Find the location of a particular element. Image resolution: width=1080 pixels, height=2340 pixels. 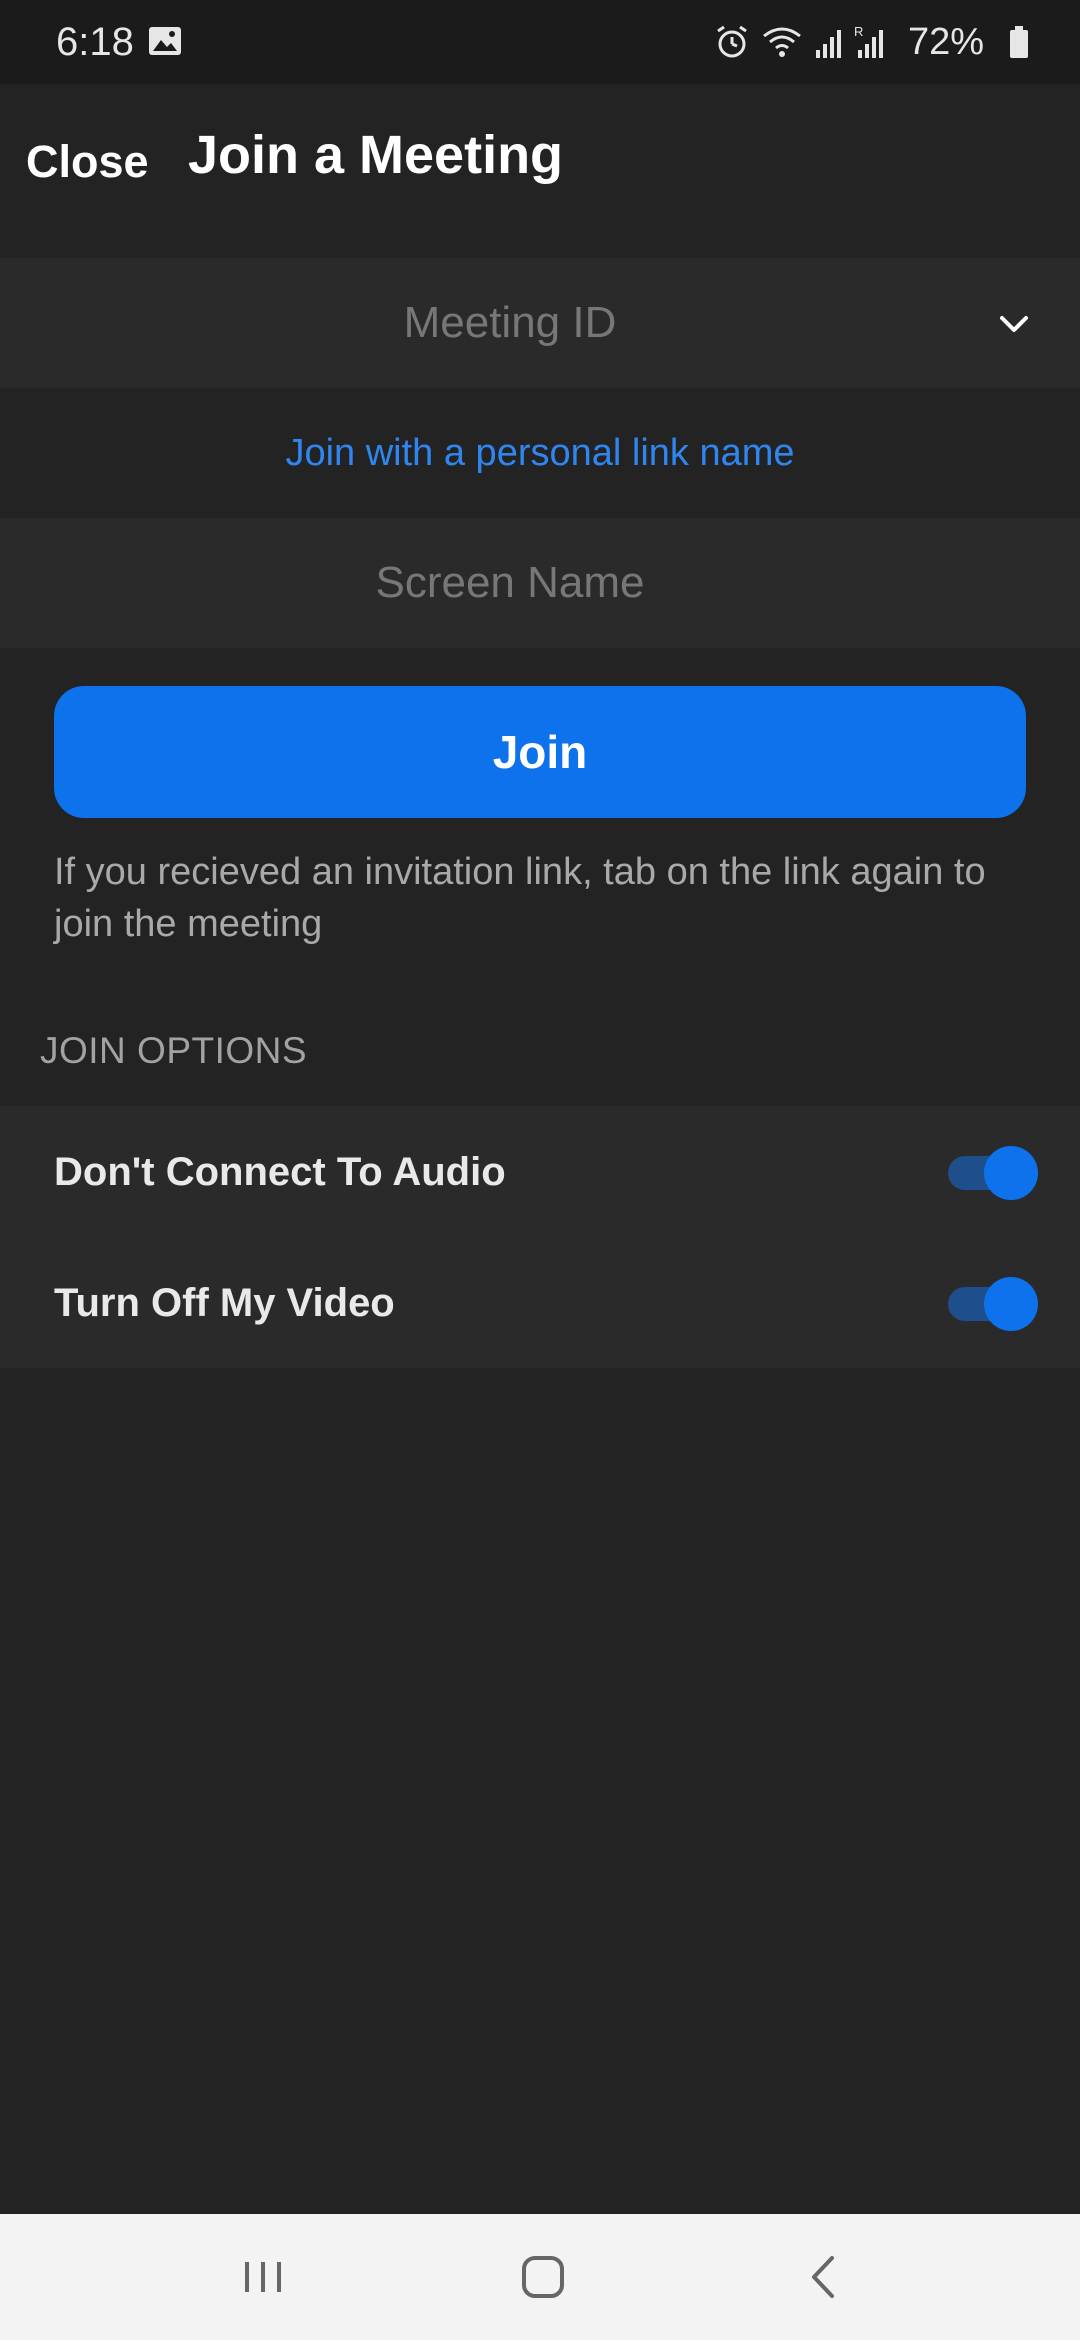

meeting-id-row is located at coordinates (540, 323).